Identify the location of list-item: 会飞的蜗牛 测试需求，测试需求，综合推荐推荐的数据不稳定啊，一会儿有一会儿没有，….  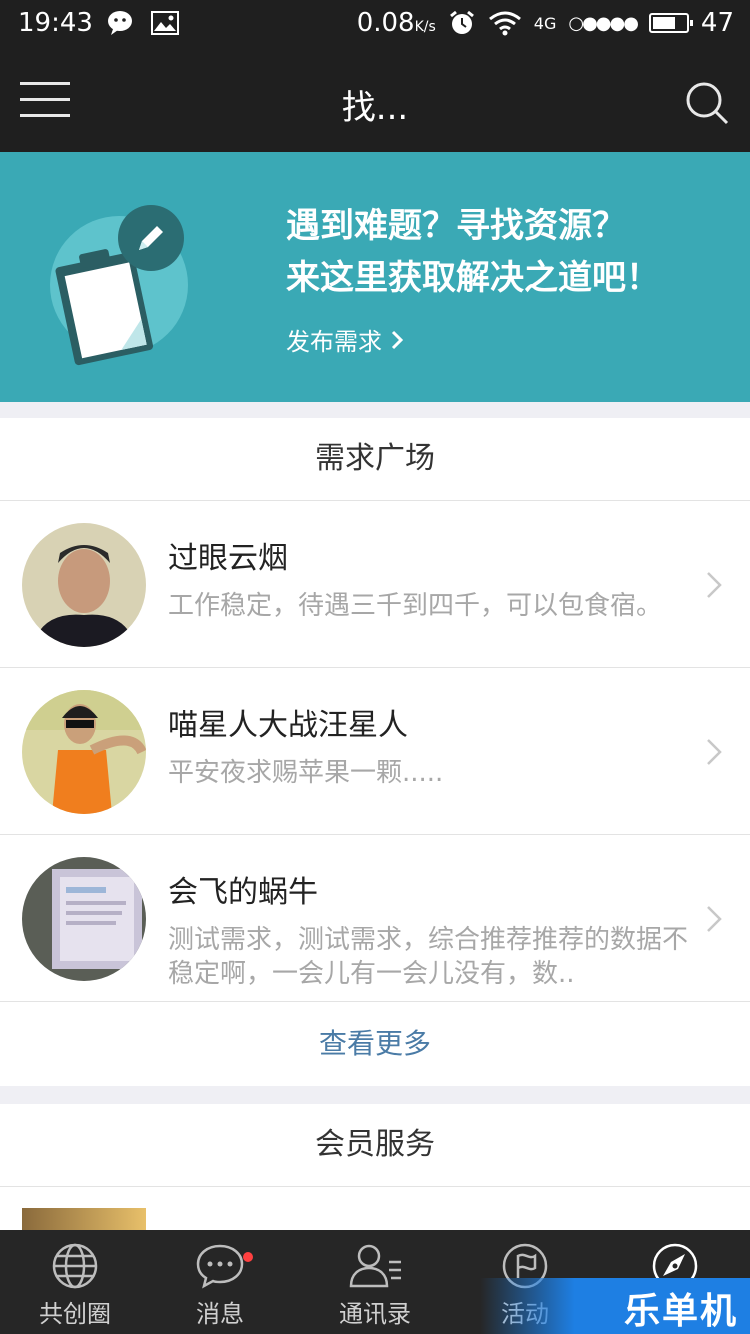
(375, 918).